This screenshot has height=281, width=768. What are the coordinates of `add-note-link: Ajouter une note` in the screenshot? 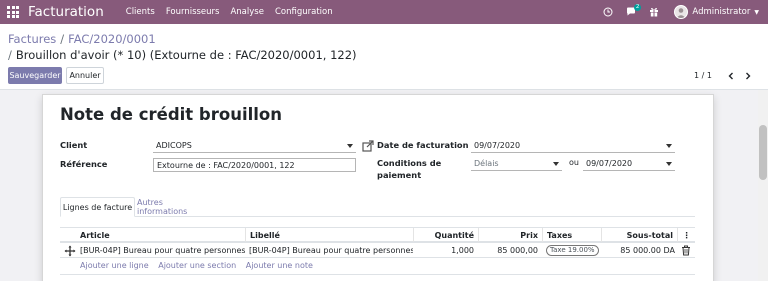 It's located at (279, 265).